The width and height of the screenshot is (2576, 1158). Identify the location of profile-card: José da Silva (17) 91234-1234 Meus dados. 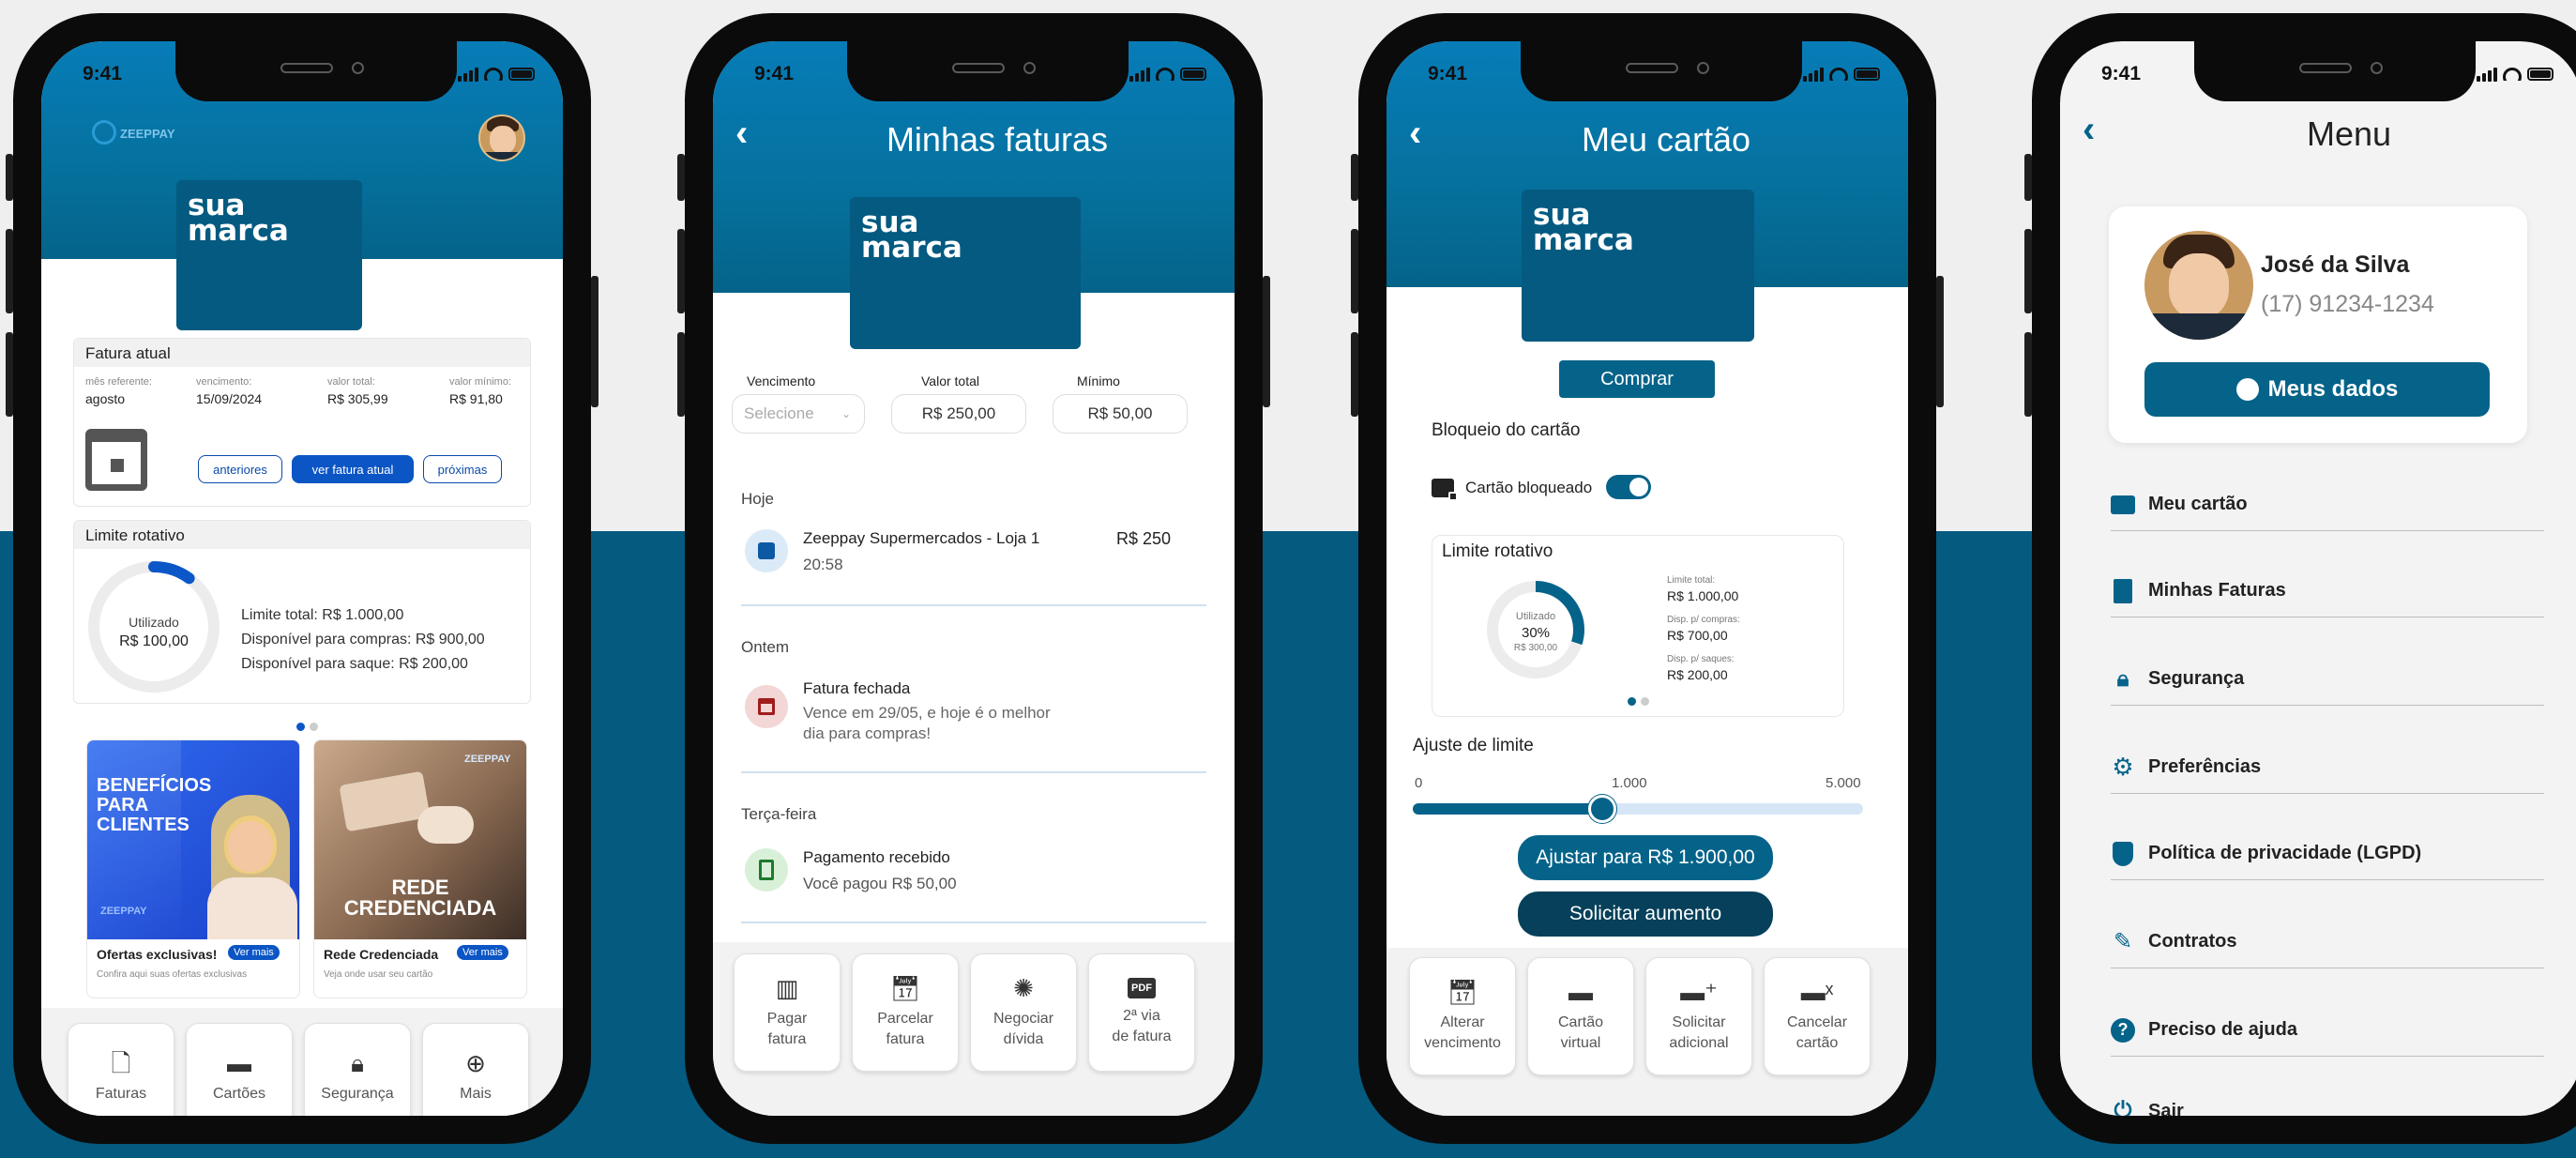
(2318, 324).